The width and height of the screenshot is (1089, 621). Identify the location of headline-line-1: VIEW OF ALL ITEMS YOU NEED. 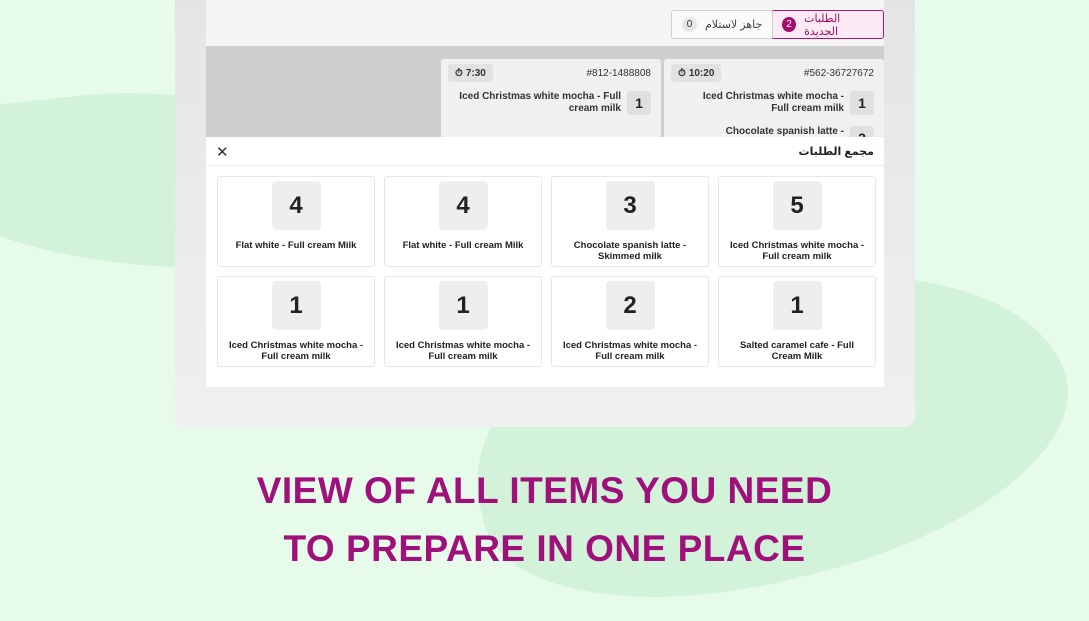
(544, 490).